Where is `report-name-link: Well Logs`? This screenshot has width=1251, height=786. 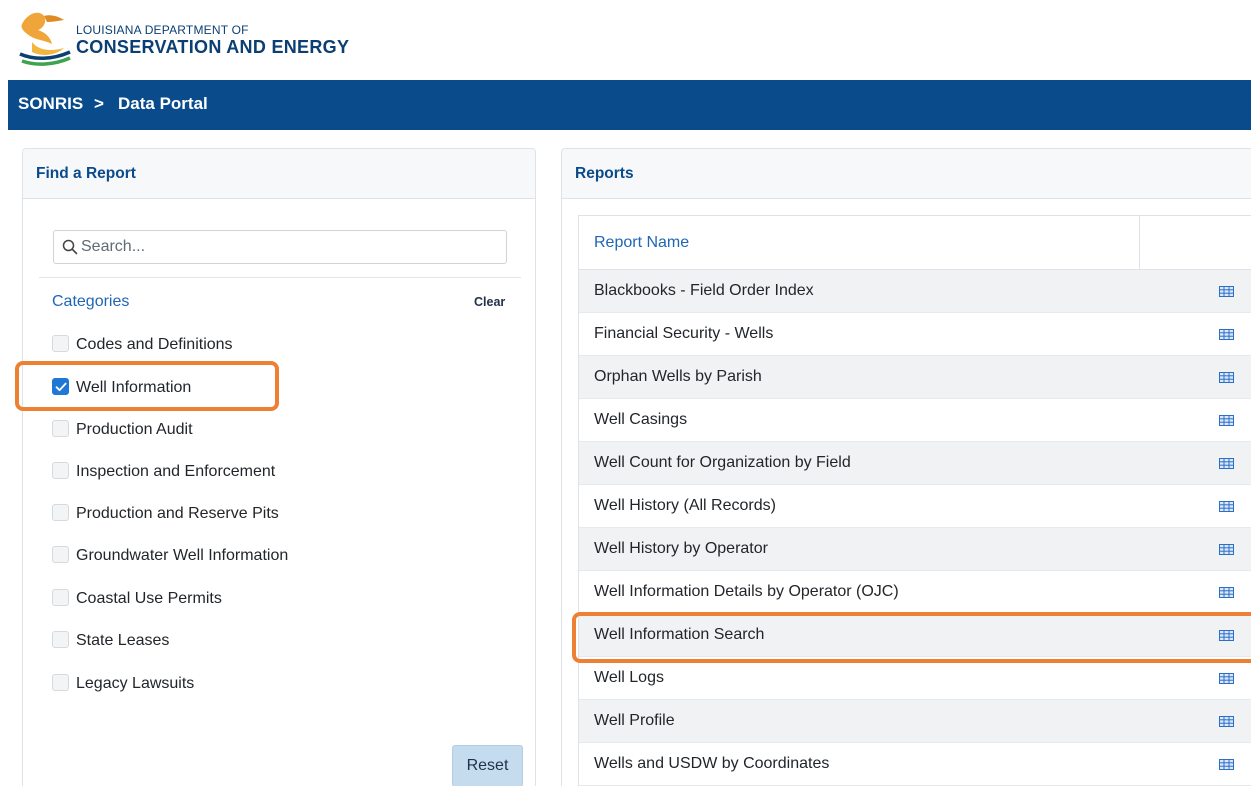 report-name-link: Well Logs is located at coordinates (629, 678).